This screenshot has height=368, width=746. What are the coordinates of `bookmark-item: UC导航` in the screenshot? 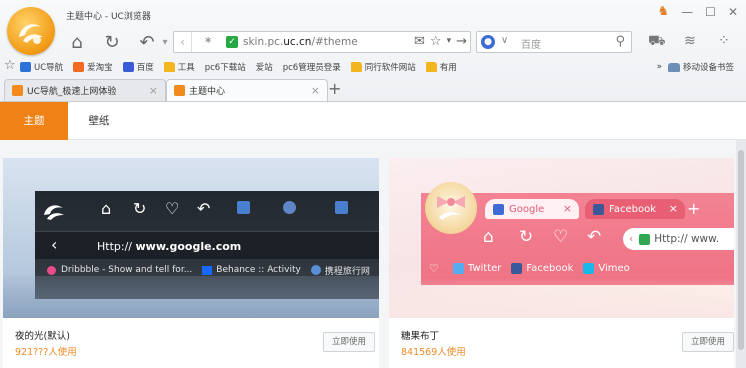 It's located at (41, 67).